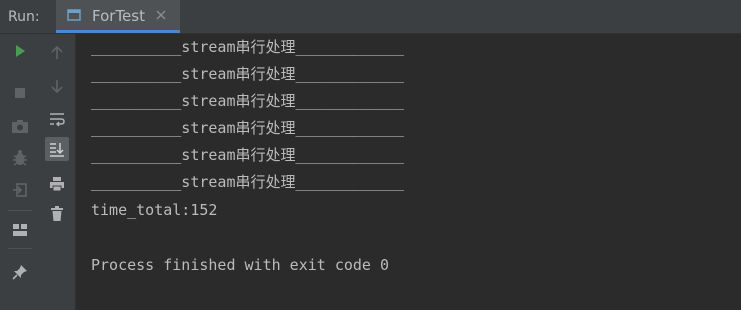 The image size is (741, 310). I want to click on run-toolbar, so click(38, 172).